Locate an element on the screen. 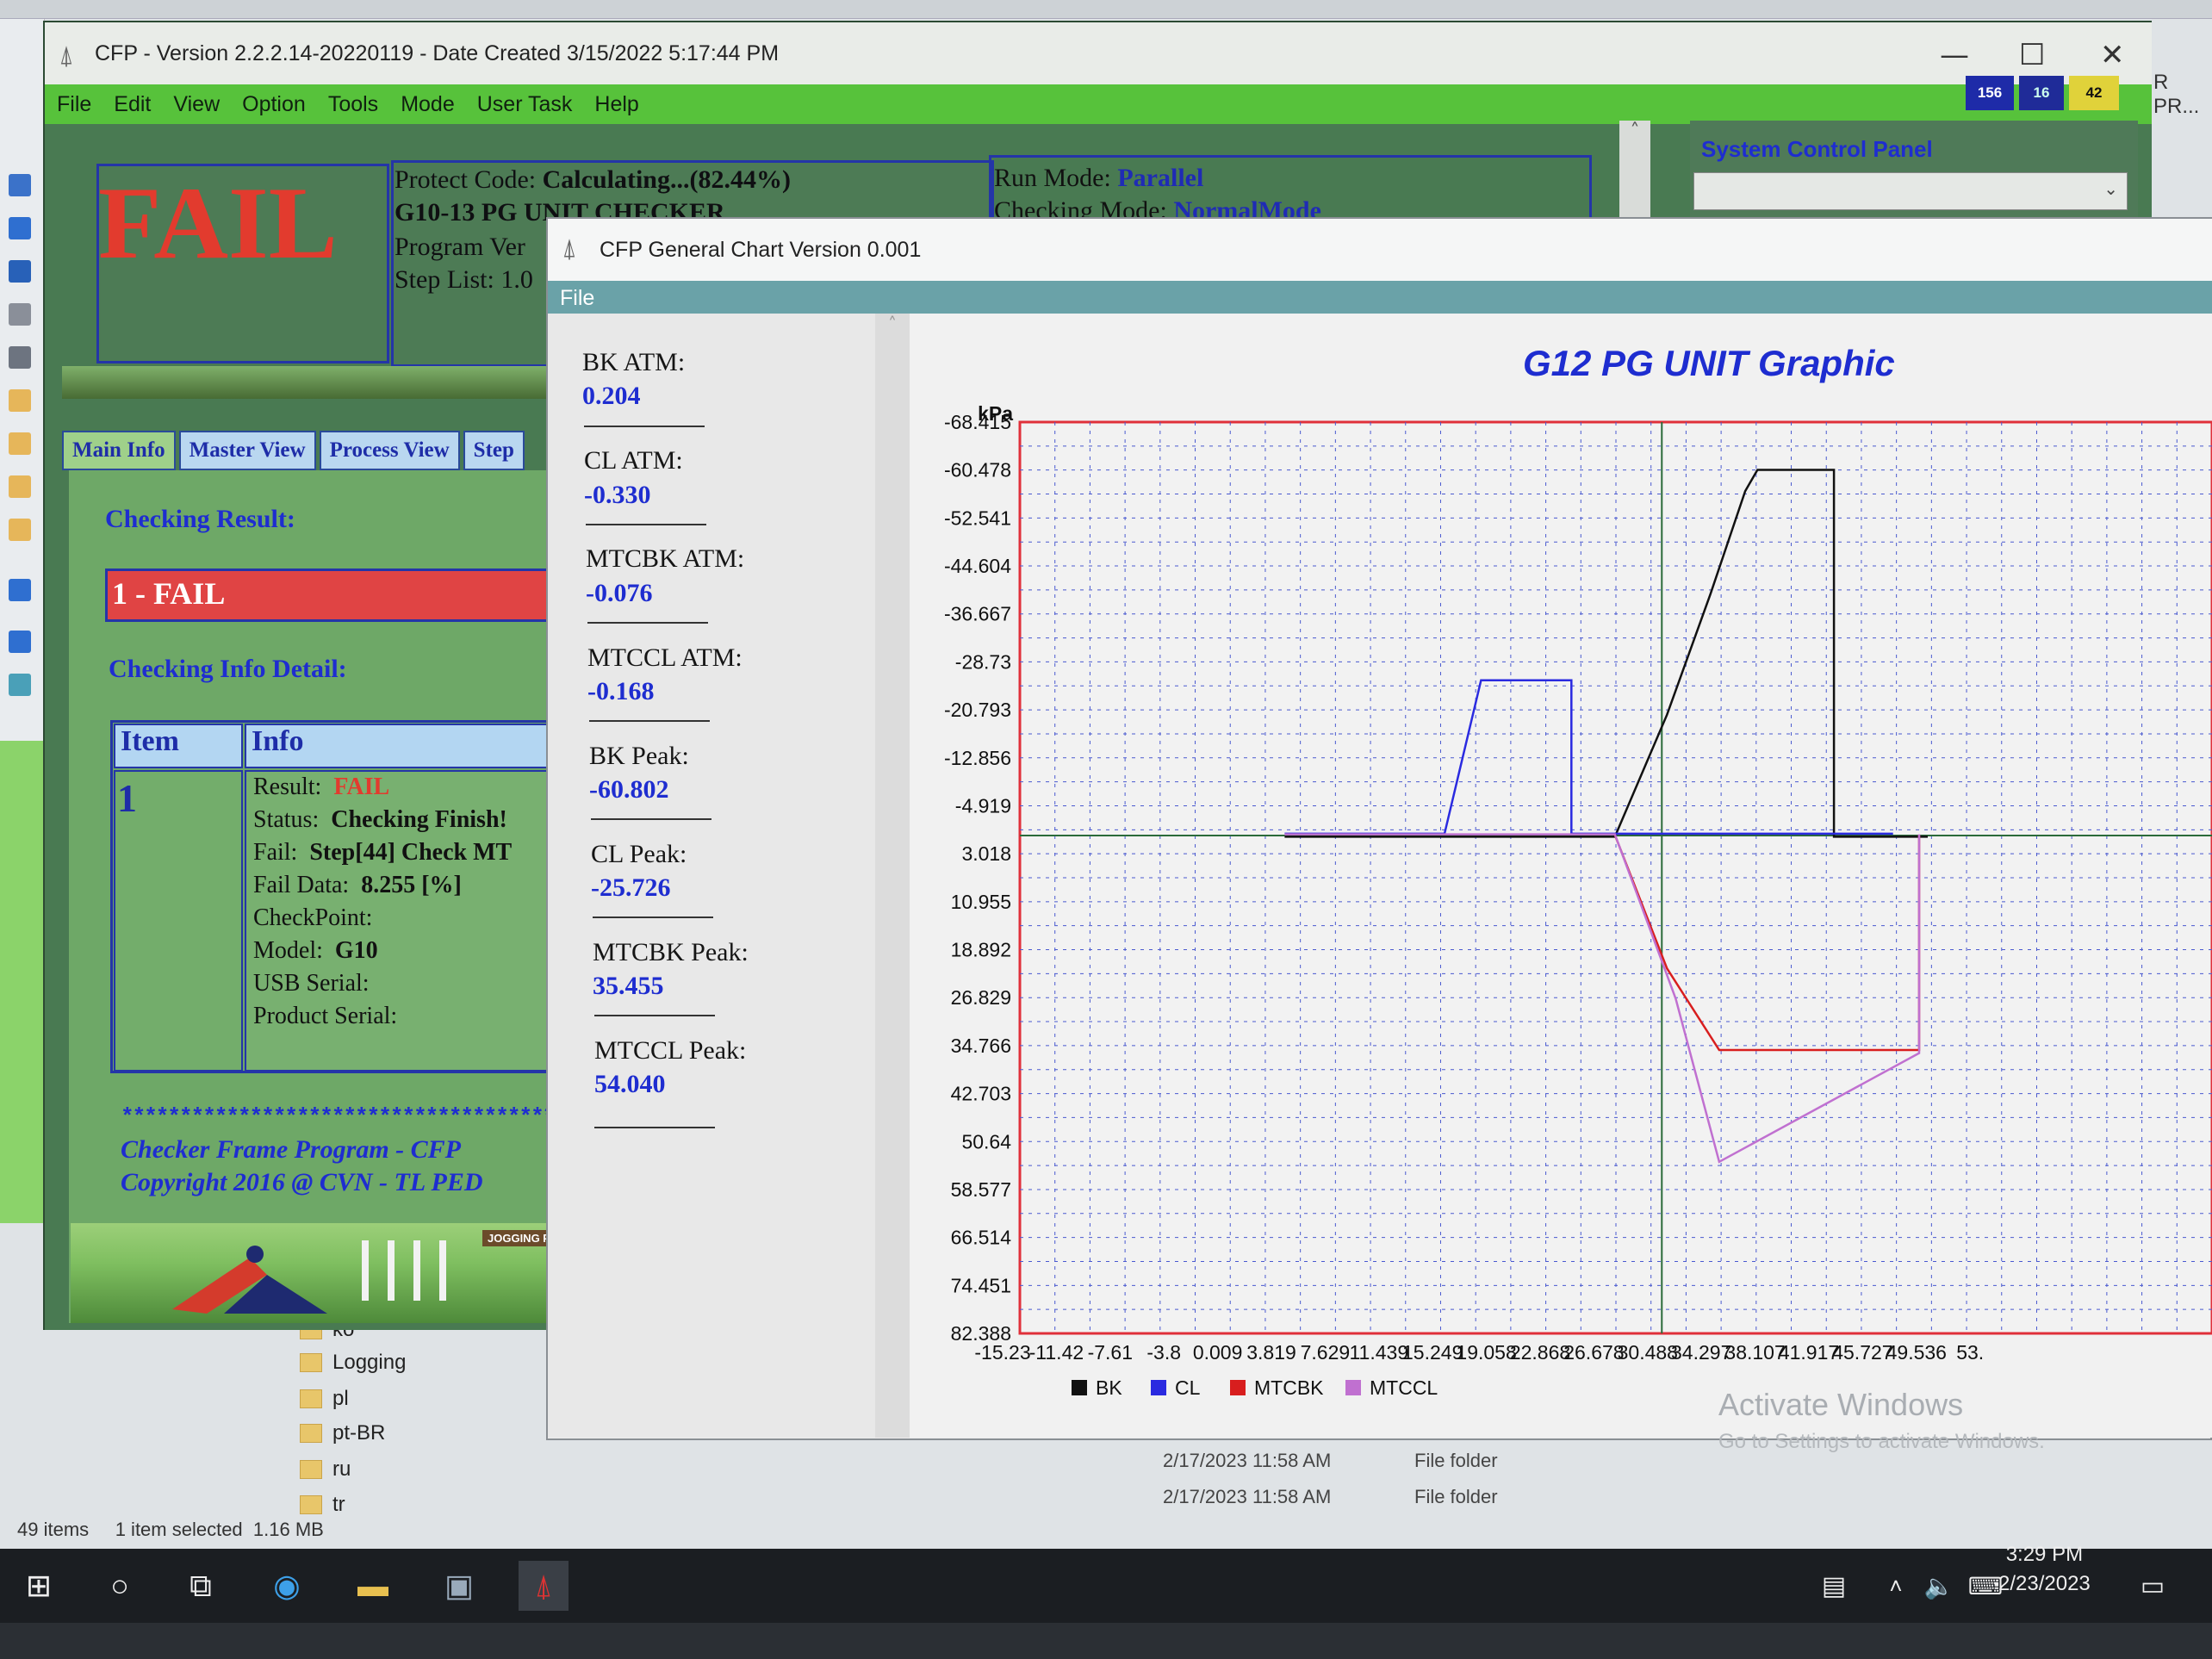  folder-item: tr is located at coordinates (322, 1505).